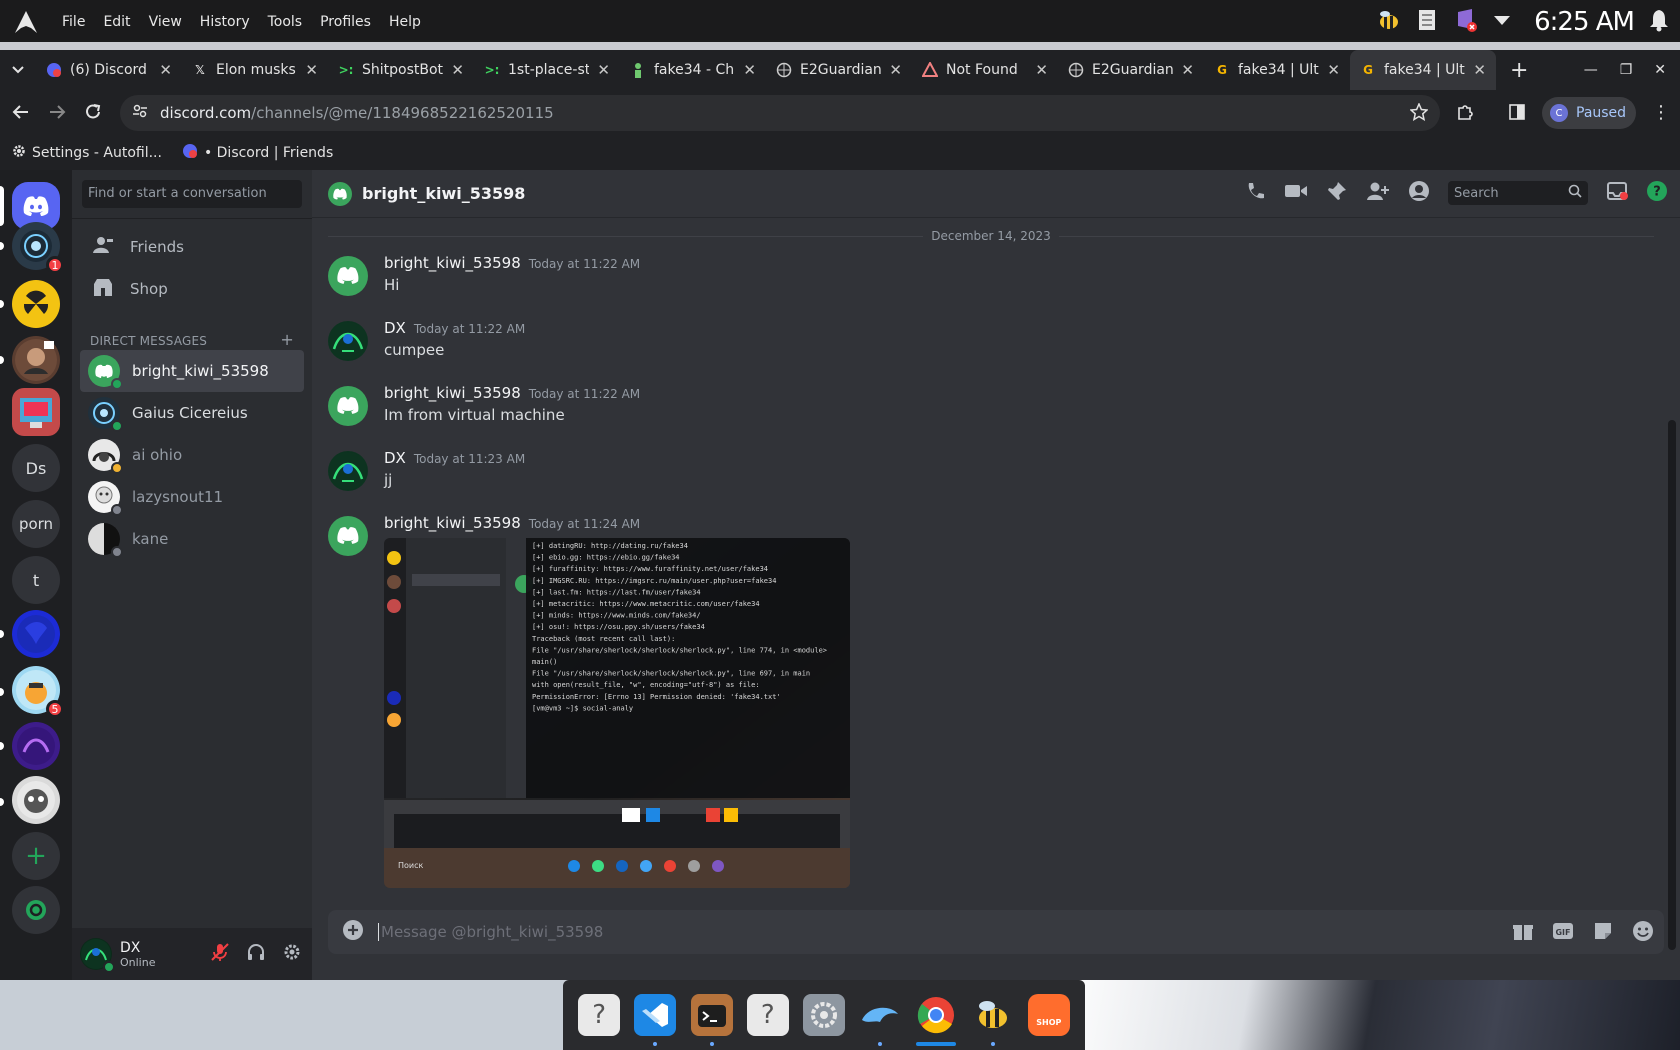 The width and height of the screenshot is (1680, 1050). I want to click on server-blue-icon, so click(36, 634).